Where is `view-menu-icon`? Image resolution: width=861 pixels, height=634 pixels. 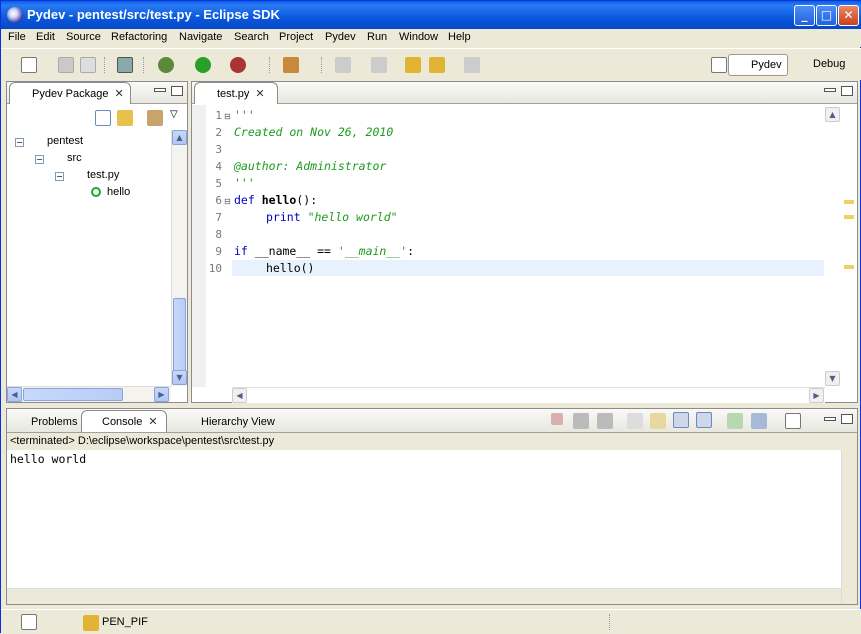
view-menu-icon is located at coordinates (155, 118).